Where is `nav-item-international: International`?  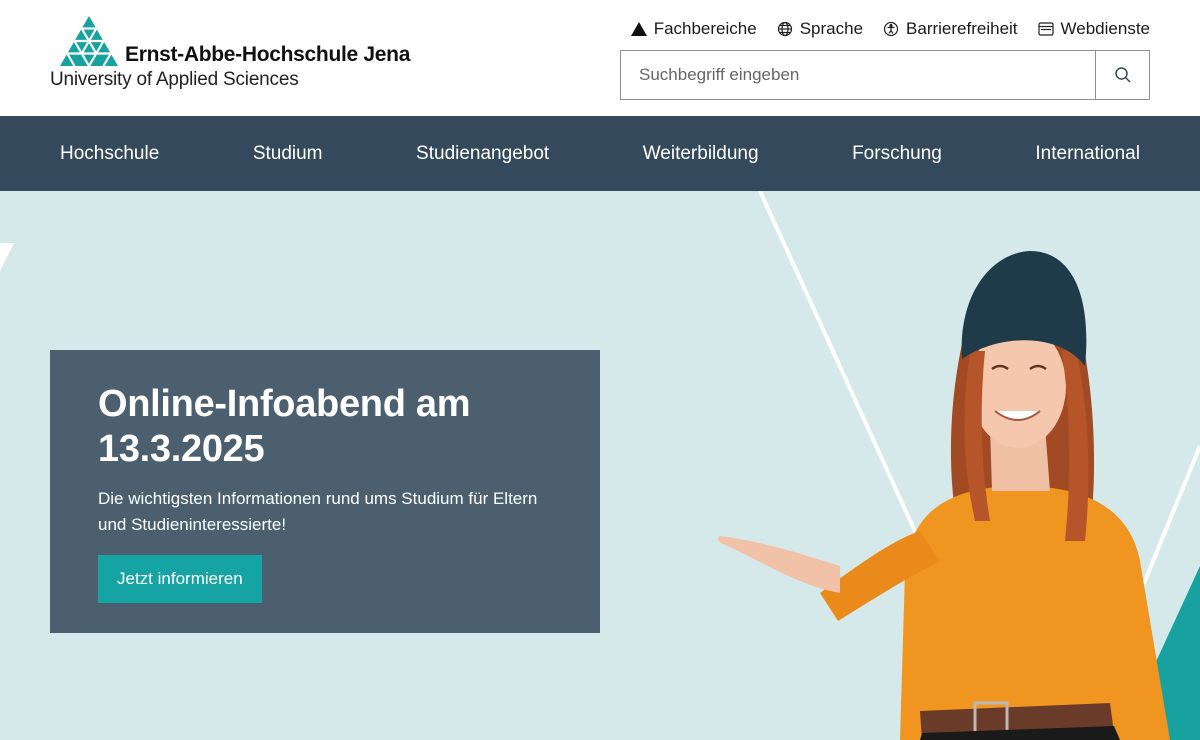 nav-item-international: International is located at coordinates (1087, 154).